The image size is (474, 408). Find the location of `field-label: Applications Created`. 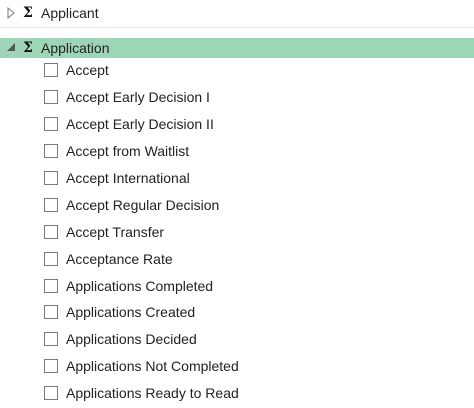

field-label: Applications Created is located at coordinates (131, 312).